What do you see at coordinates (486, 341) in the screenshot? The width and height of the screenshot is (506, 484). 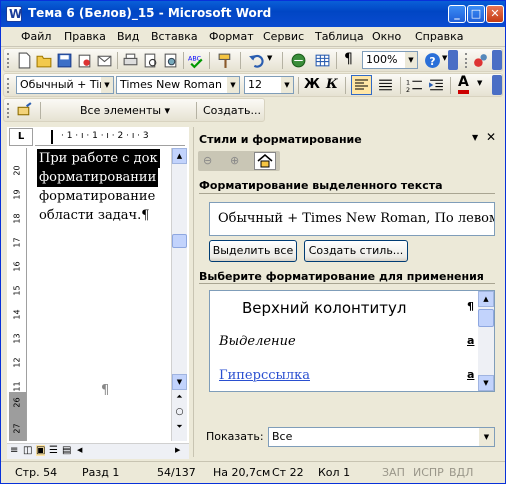 I see `styles-list-scrollbar: ▲ ▼` at bounding box center [486, 341].